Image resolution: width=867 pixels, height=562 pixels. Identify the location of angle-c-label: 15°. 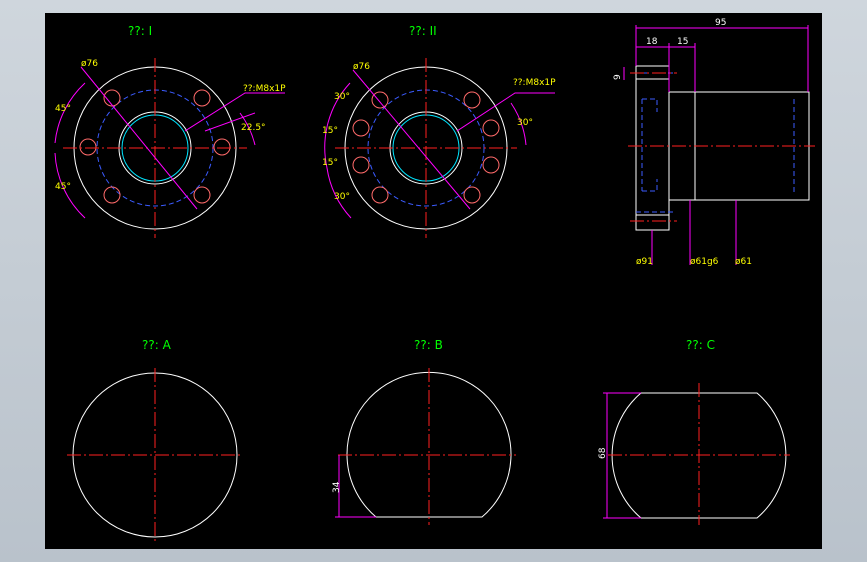
(330, 163).